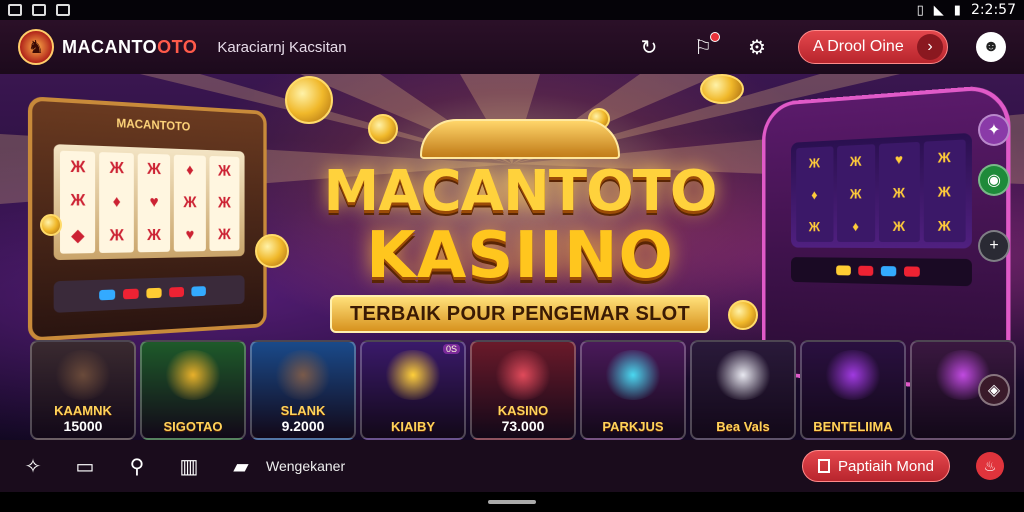 Image resolution: width=1024 pixels, height=512 pixels. I want to click on bottom-bar: ✧ ▭ ⚲ ▥ ▰ Wengekaner Paptiaih Mond ♨, so click(512, 466).